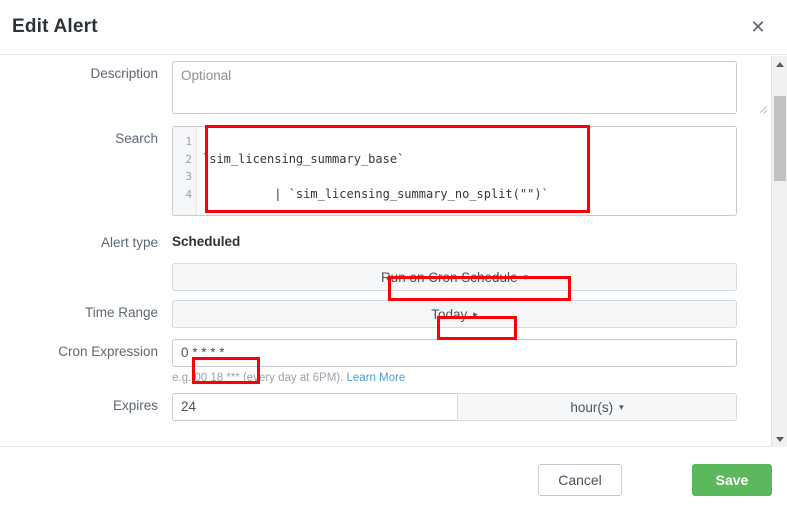  I want to click on description-field-wrap: Optional, so click(471, 87).